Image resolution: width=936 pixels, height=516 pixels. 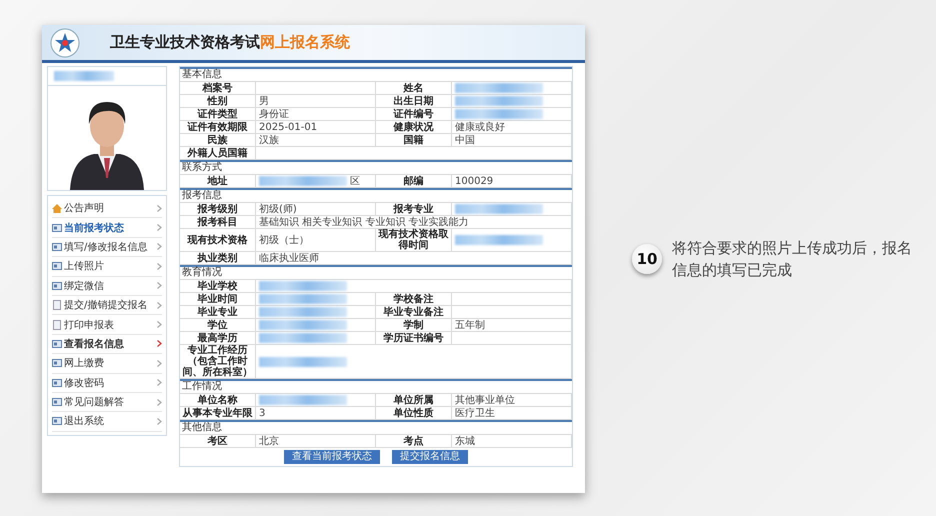 I want to click on menu-item: 填写/修改报名信息, so click(x=107, y=248).